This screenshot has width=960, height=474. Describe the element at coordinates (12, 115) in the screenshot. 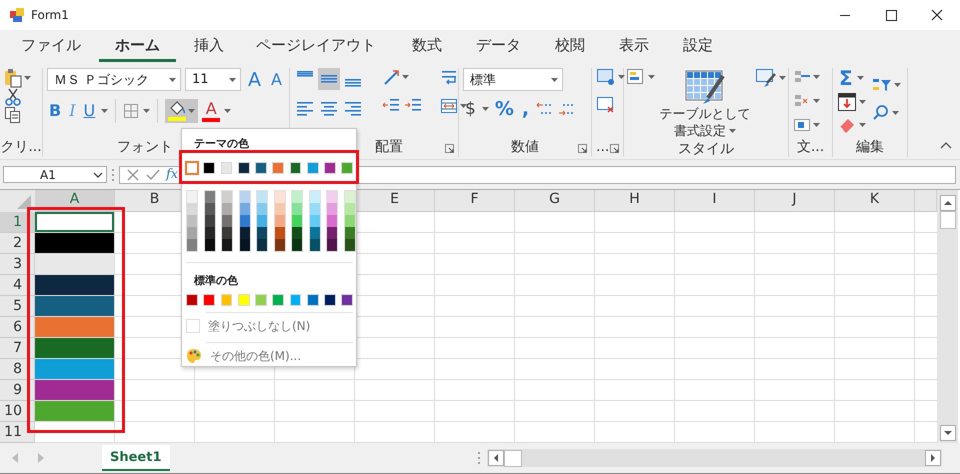

I see `copy-icon` at that location.